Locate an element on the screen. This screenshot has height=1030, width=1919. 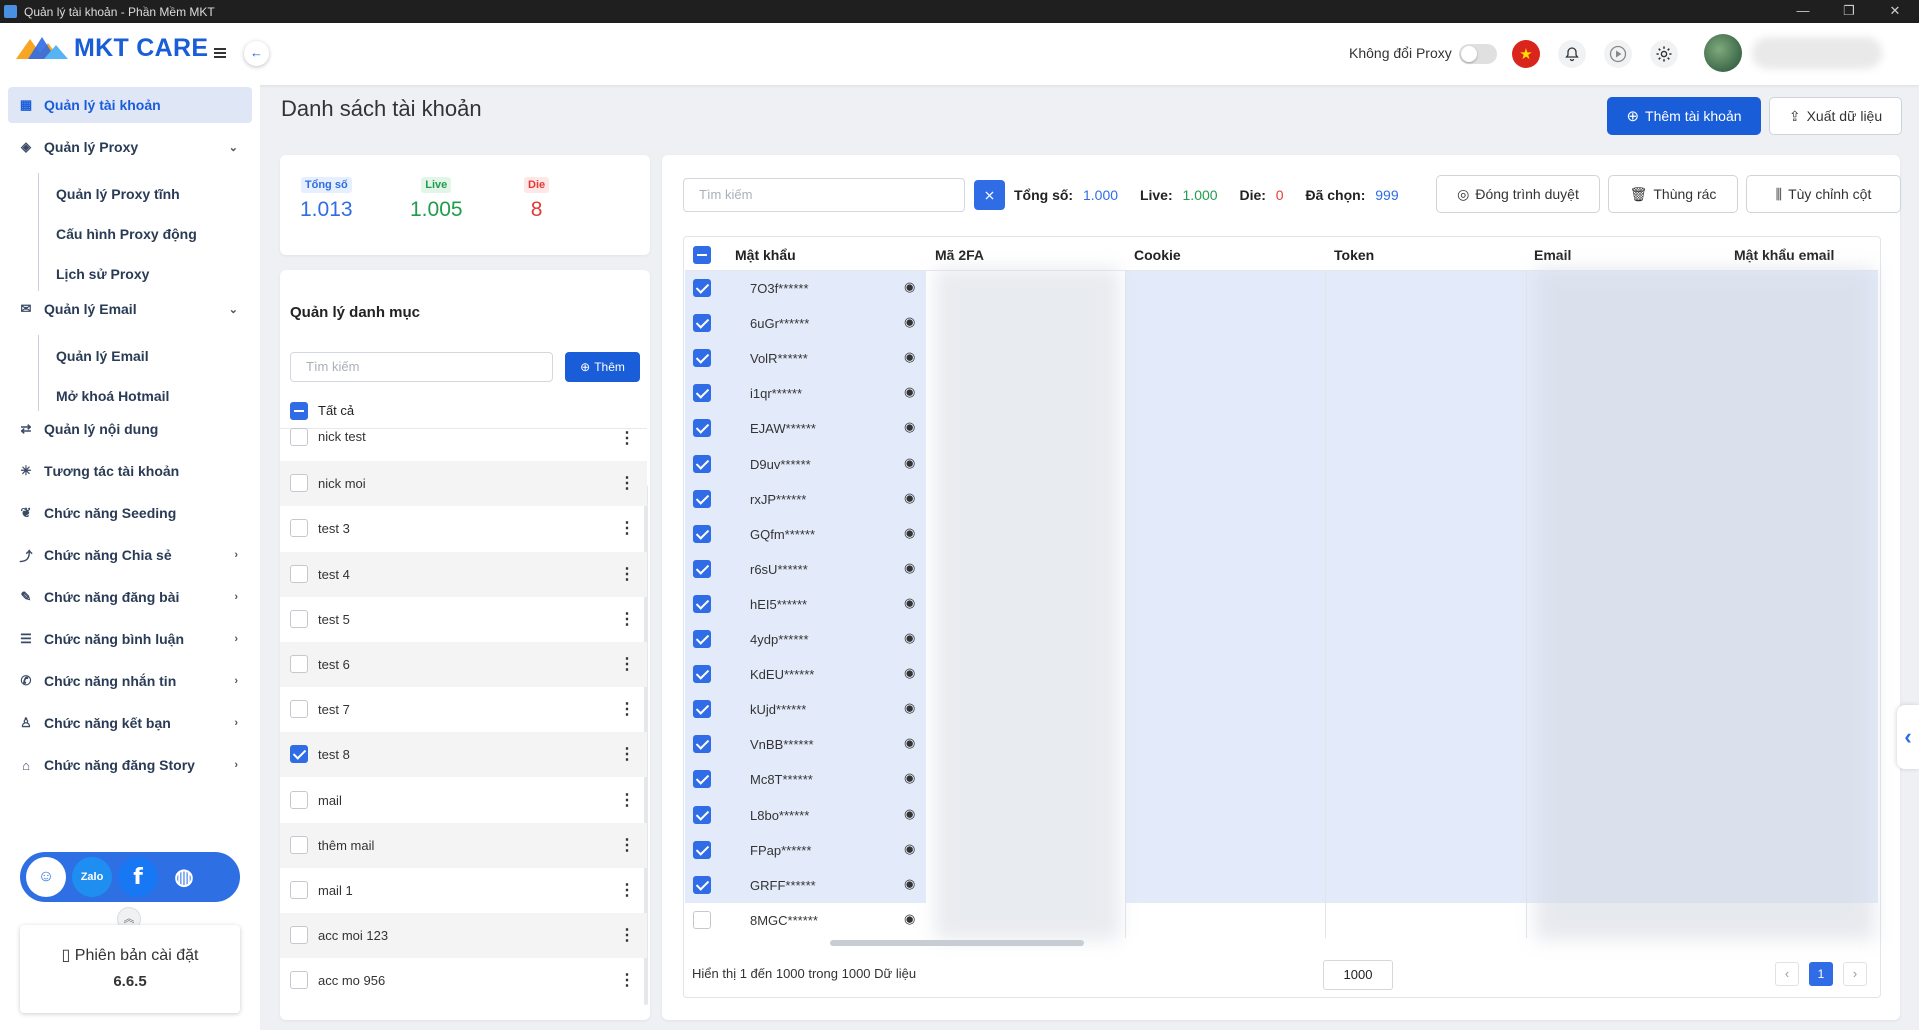
sidebar-subitem-unlock-hotmail: Mở khoá Hotmail is located at coordinates (112, 396).